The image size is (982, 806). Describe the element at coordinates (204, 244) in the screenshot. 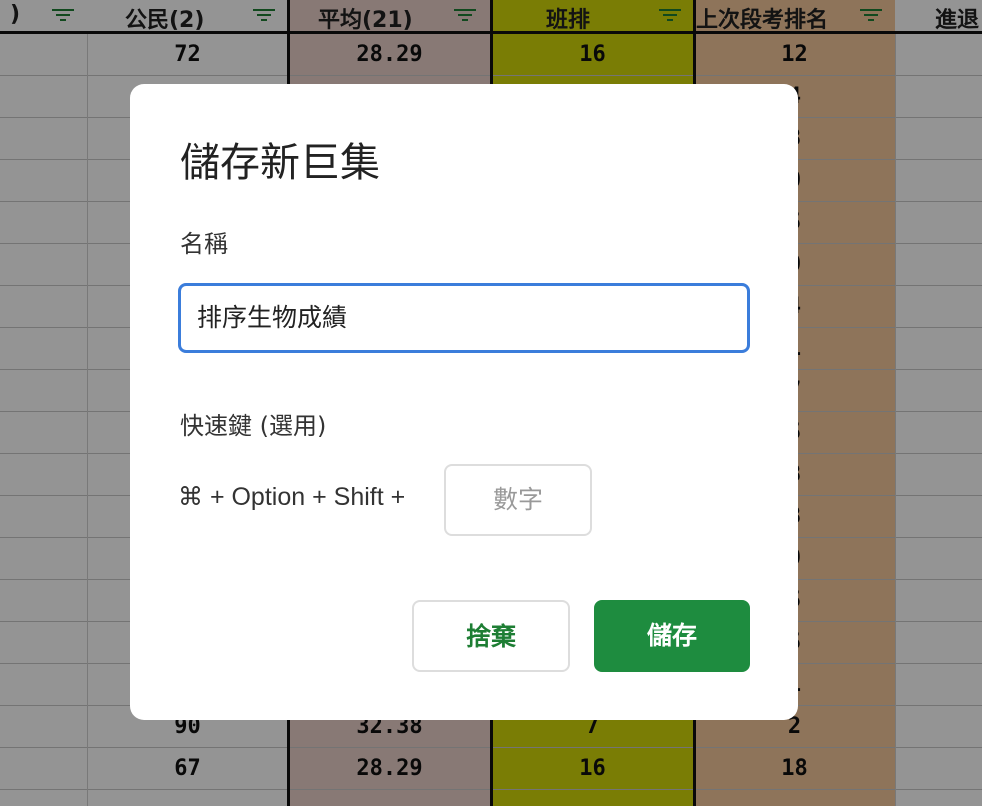

I see `name-label: 名稱` at that location.